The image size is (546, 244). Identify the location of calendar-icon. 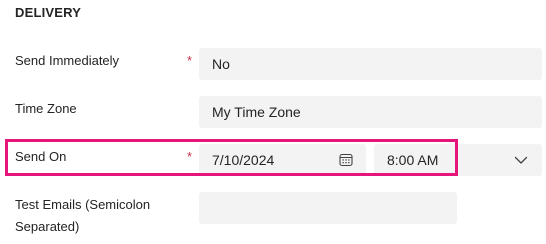
(346, 160).